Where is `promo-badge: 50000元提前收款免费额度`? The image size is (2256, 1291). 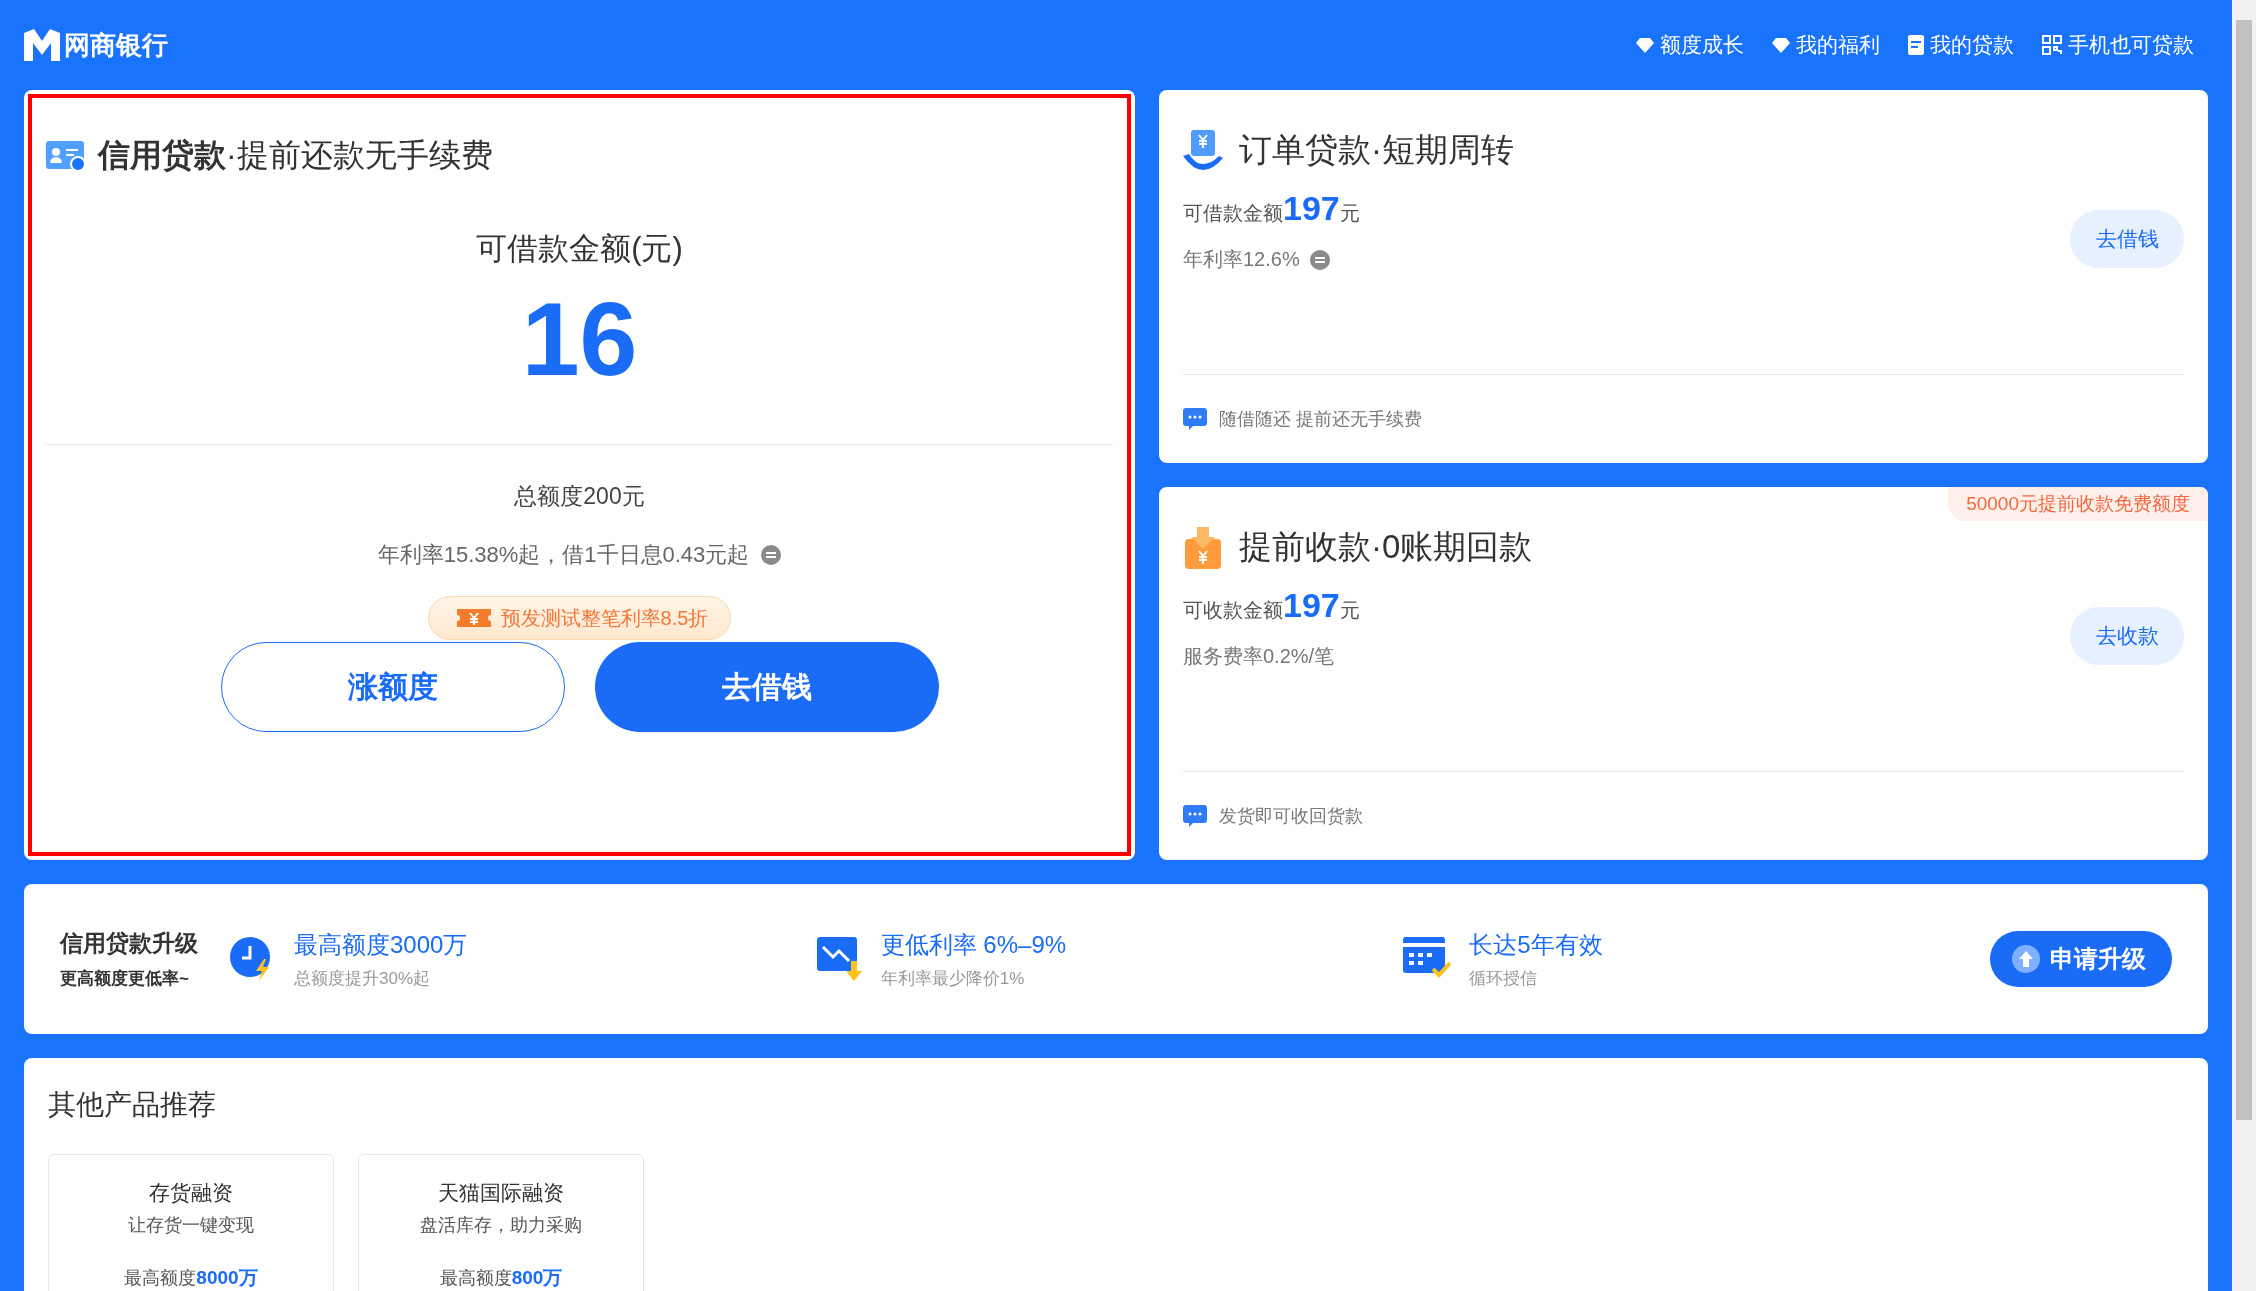 promo-badge: 50000元提前收款免费额度 is located at coordinates (2078, 504).